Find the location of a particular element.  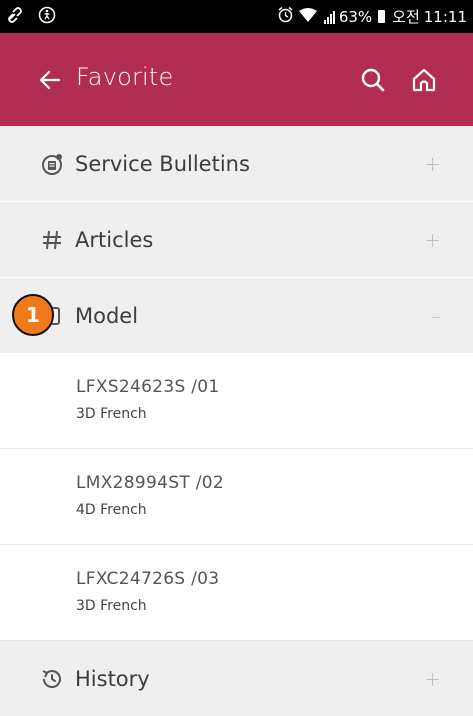

menu-label: History is located at coordinates (112, 678).